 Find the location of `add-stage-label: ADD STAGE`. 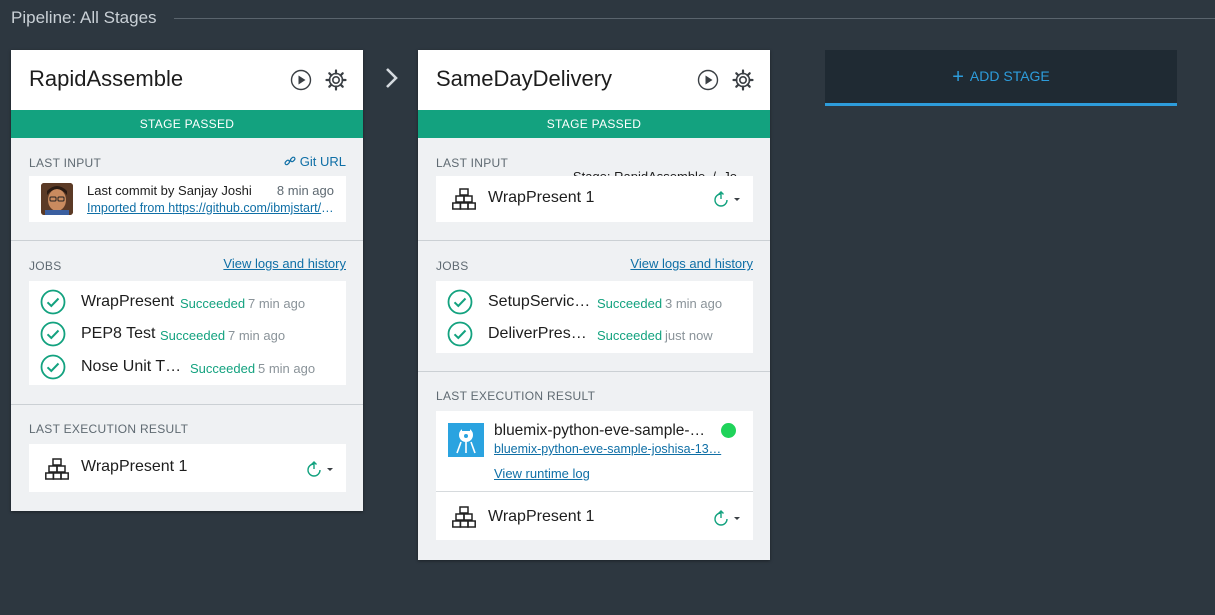

add-stage-label: ADD STAGE is located at coordinates (1009, 76).